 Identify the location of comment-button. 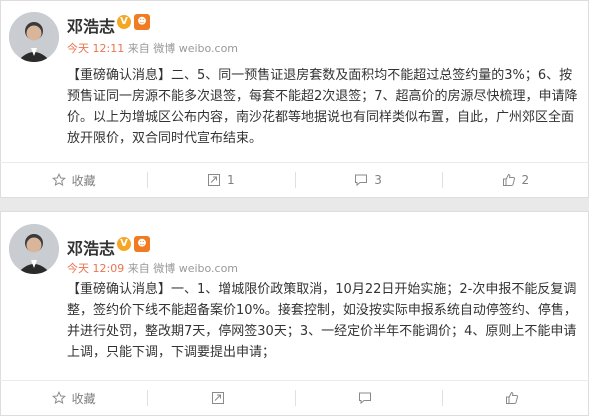
(368, 398).